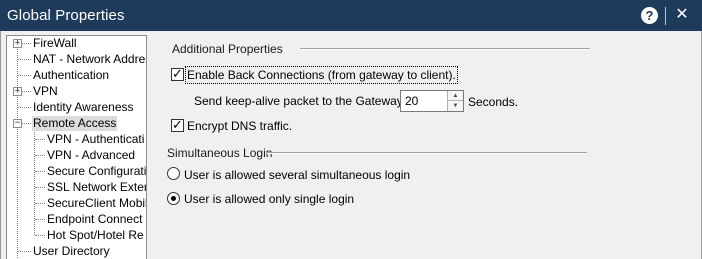 The width and height of the screenshot is (702, 259). What do you see at coordinates (55, 43) in the screenshot?
I see `tree-item-firewall: FireWall` at bounding box center [55, 43].